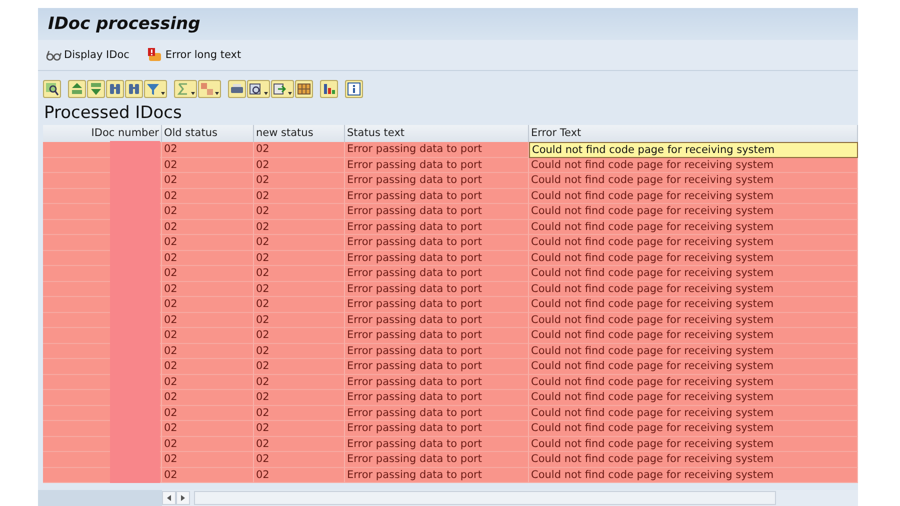  I want to click on sum-icon, so click(183, 89).